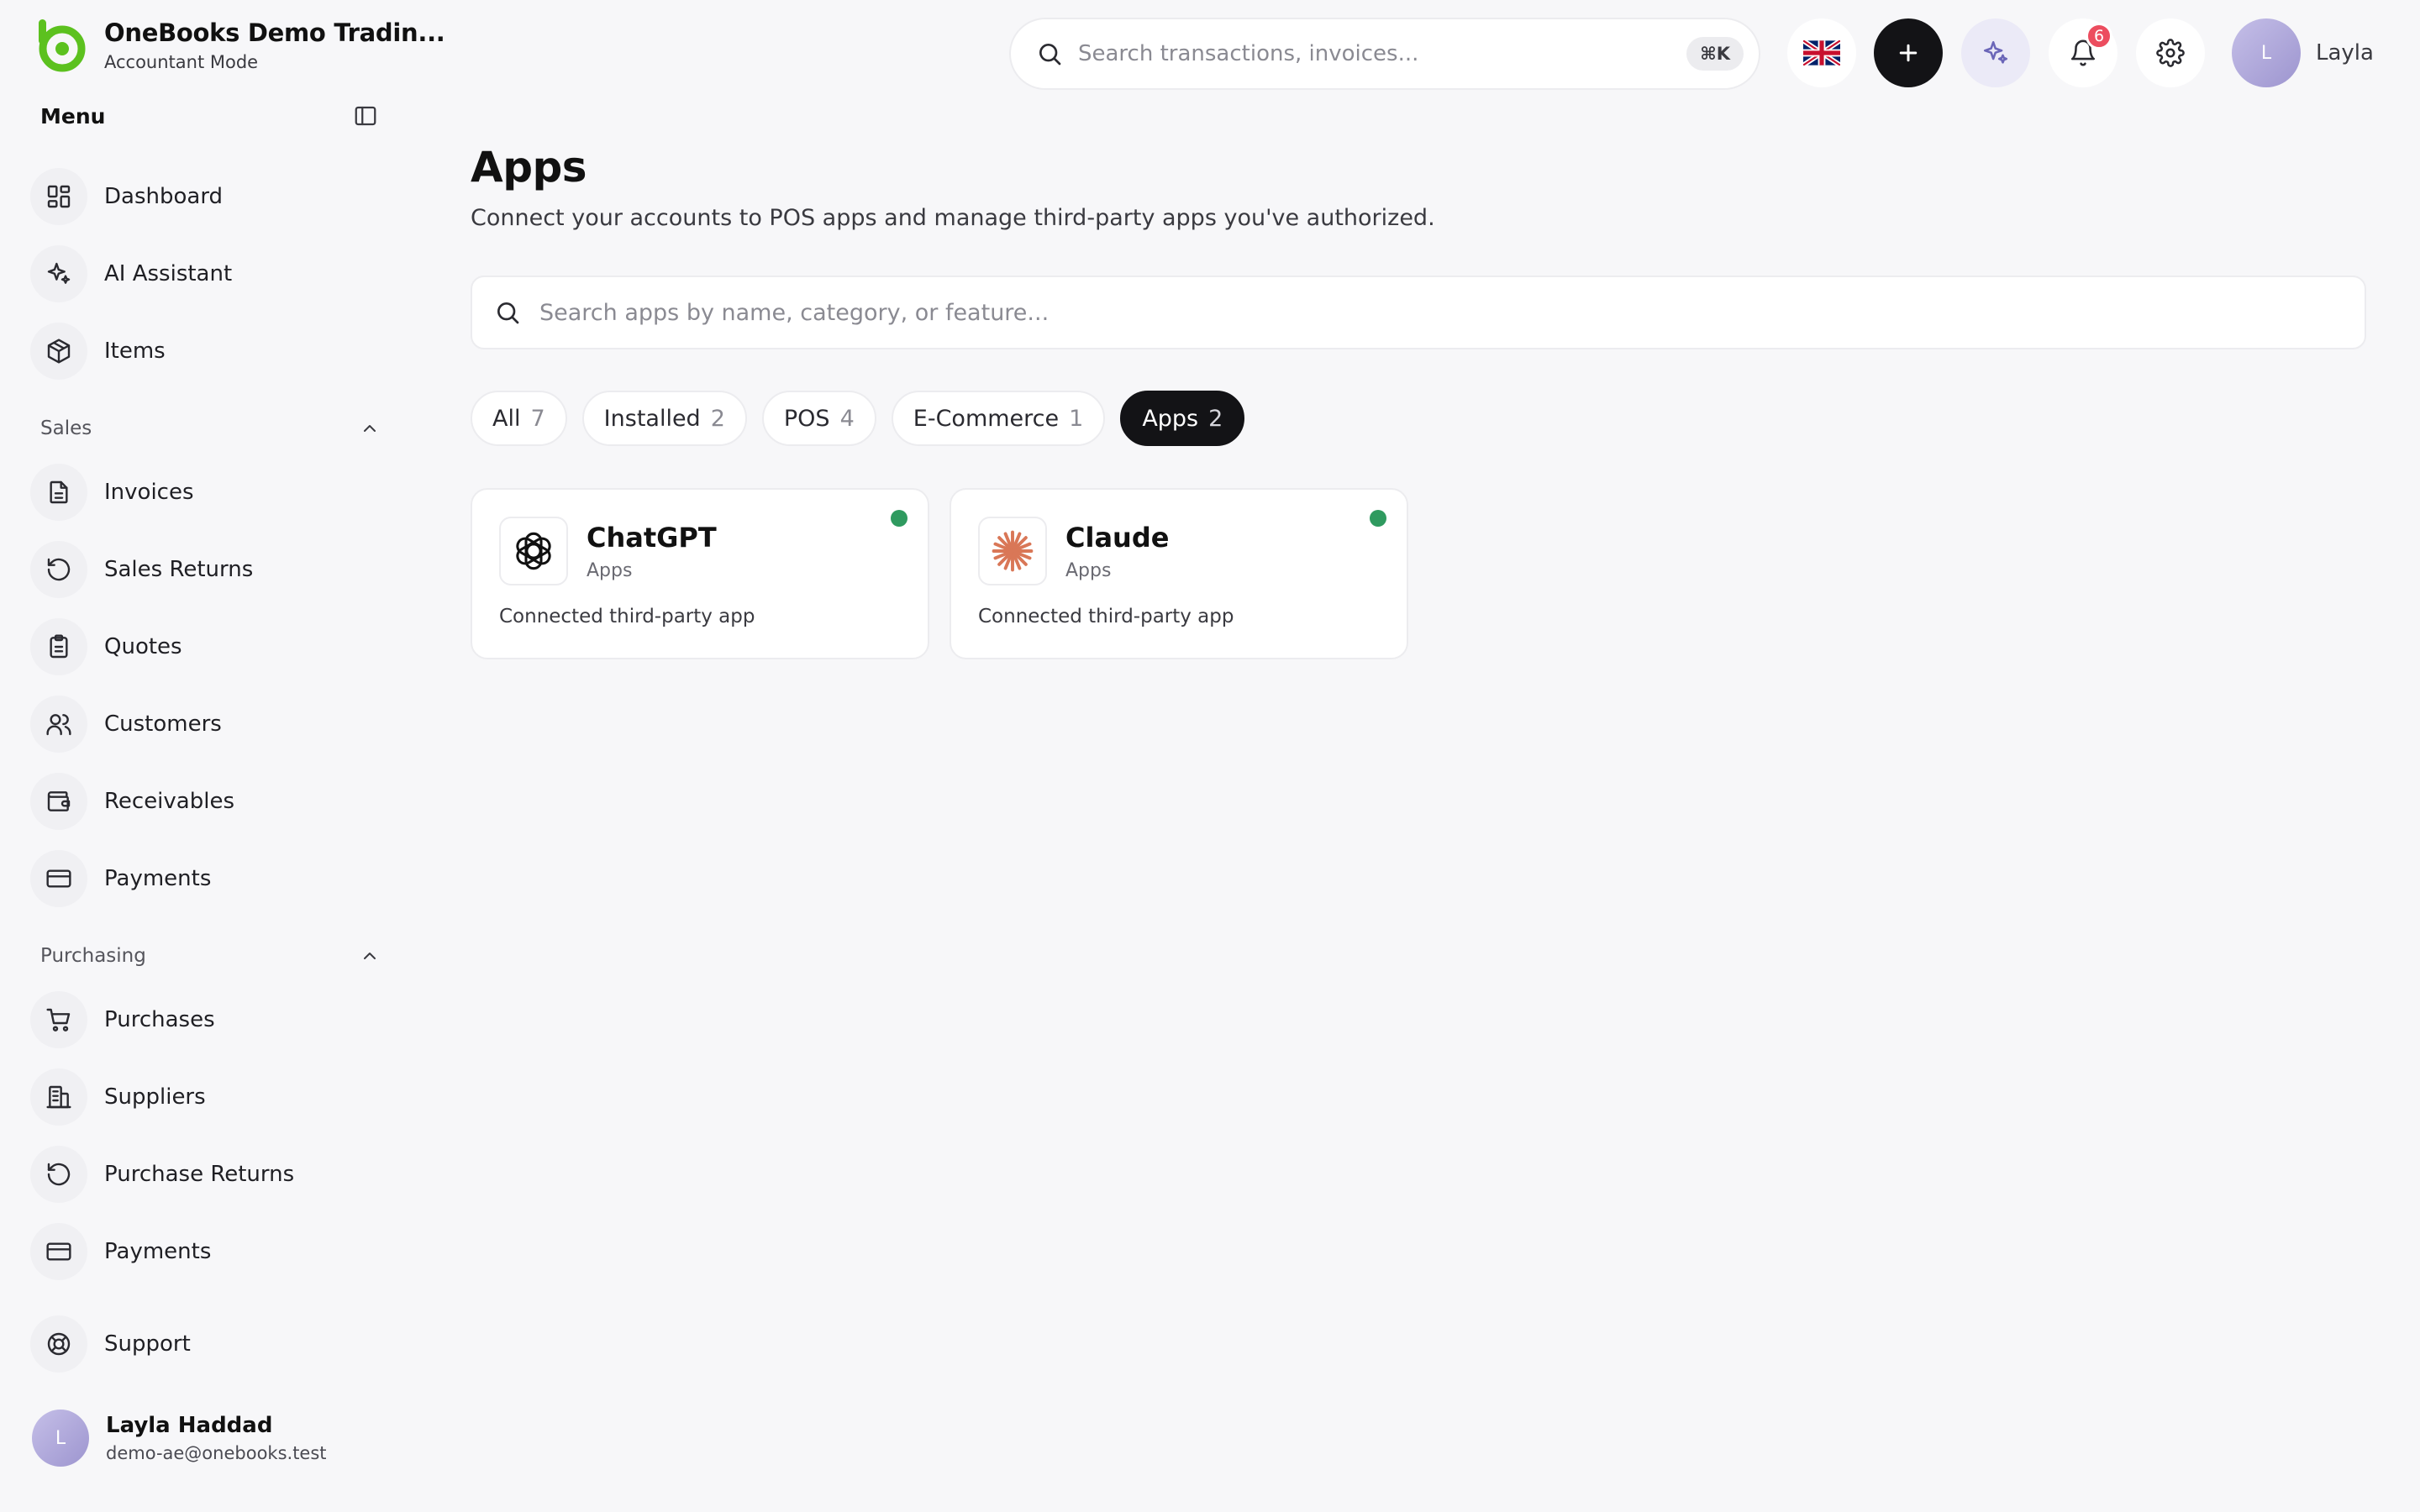  I want to click on ai-assistant-button, so click(1995, 52).